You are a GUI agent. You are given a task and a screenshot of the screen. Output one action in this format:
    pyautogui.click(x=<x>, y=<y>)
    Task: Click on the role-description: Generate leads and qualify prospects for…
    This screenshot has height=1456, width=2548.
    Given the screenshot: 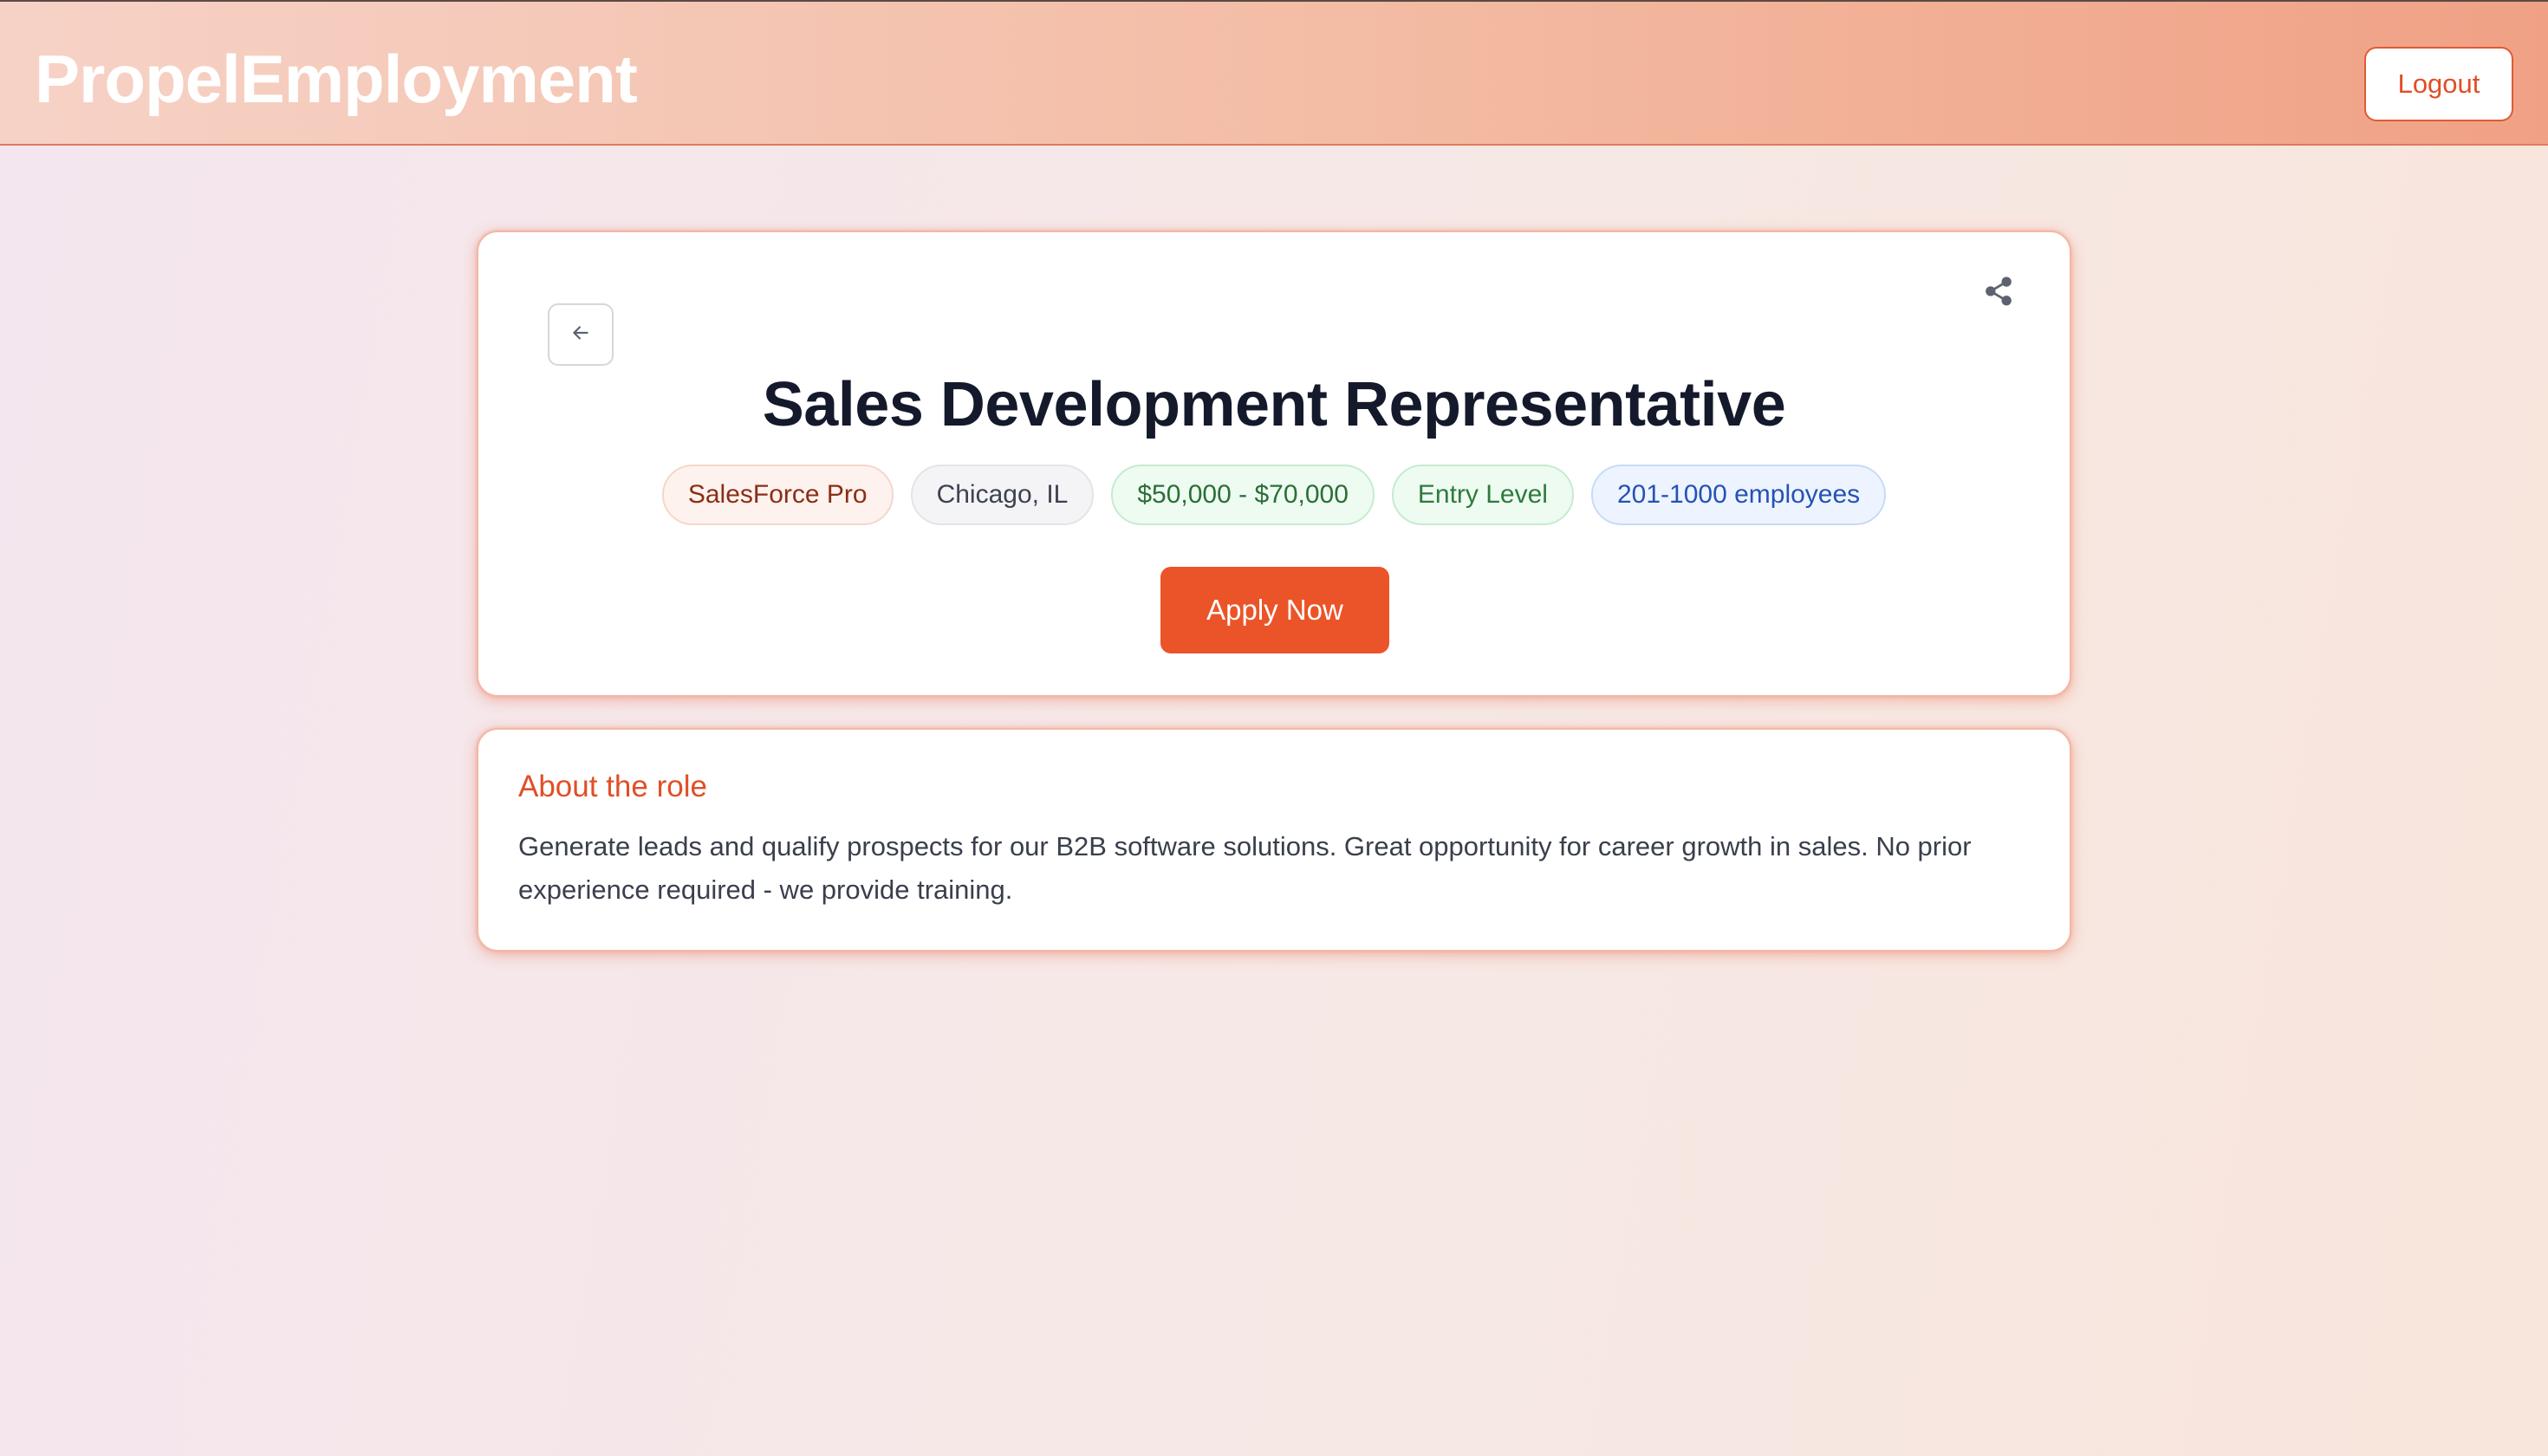 What is the action you would take?
    pyautogui.click(x=1245, y=868)
    